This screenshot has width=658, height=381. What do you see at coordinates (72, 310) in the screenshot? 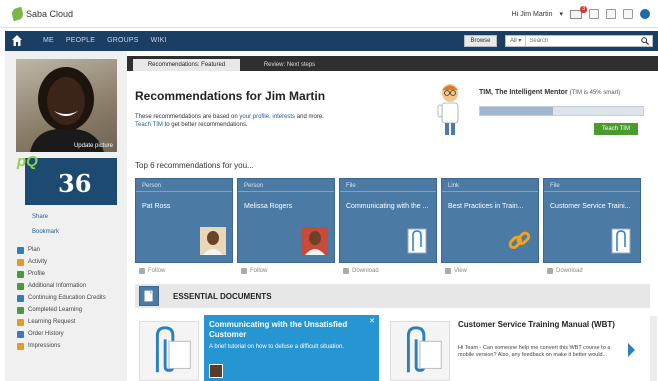
I see `sidebar-item-completed-learning: Completed Learning` at bounding box center [72, 310].